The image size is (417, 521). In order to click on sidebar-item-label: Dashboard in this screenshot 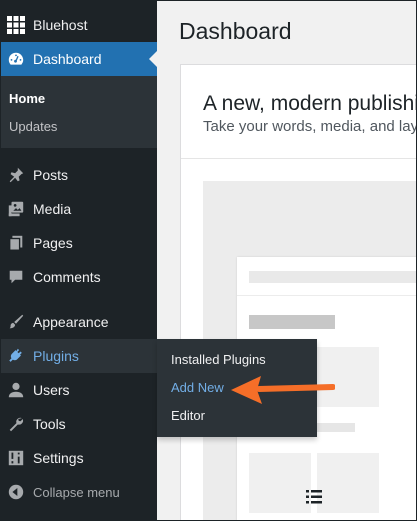, I will do `click(67, 59)`.